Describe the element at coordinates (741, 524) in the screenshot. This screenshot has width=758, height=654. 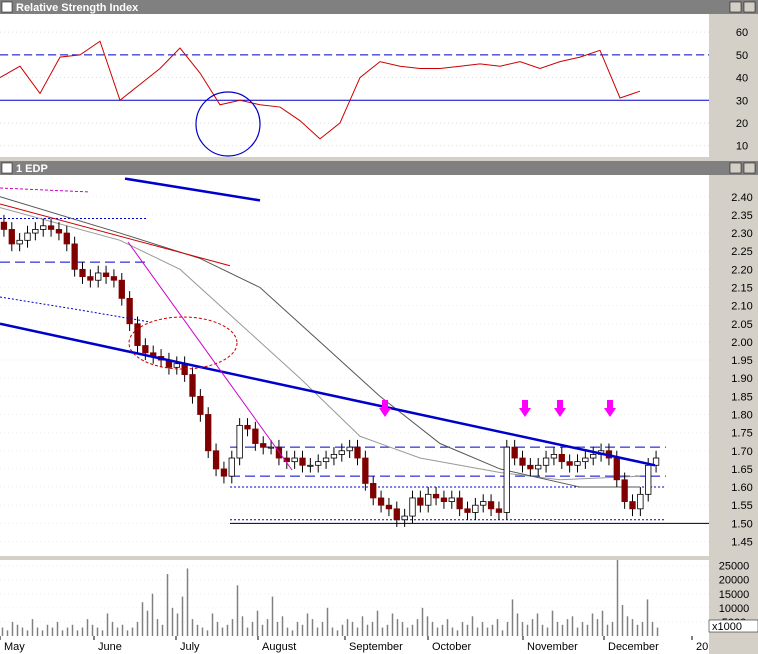
I see `price-tick-label: 1.50` at that location.